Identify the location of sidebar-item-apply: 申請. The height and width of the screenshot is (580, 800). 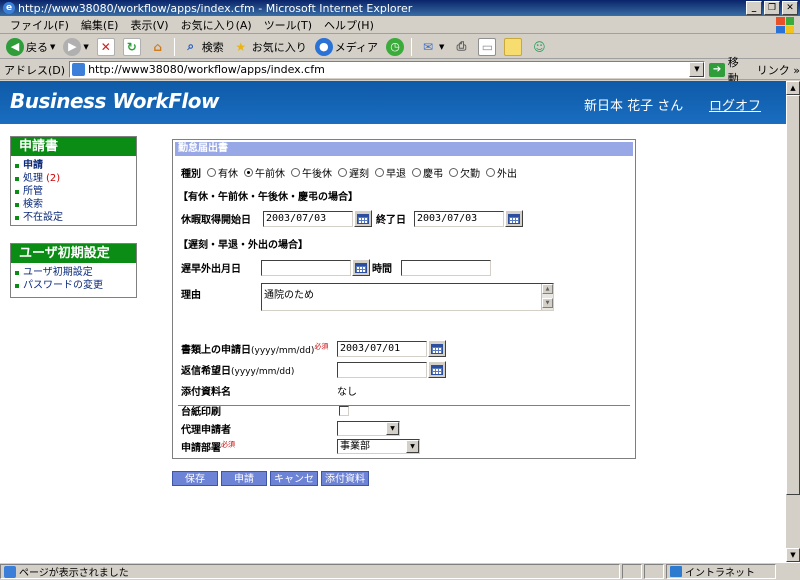
(73, 165).